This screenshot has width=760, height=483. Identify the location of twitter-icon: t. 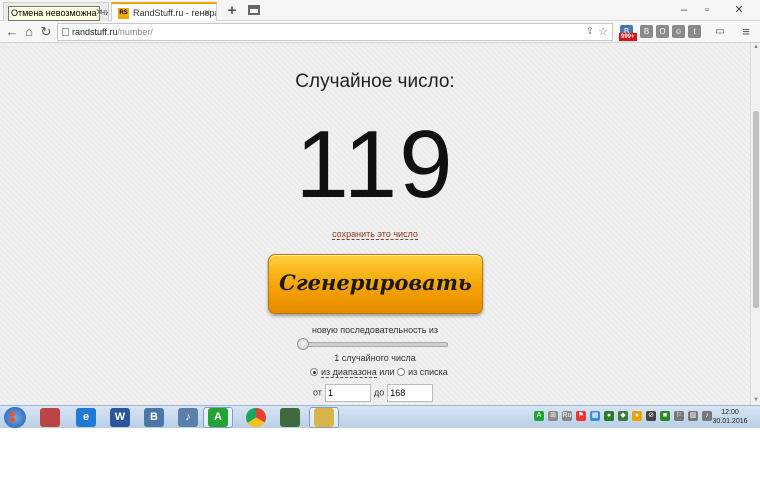
(694, 31).